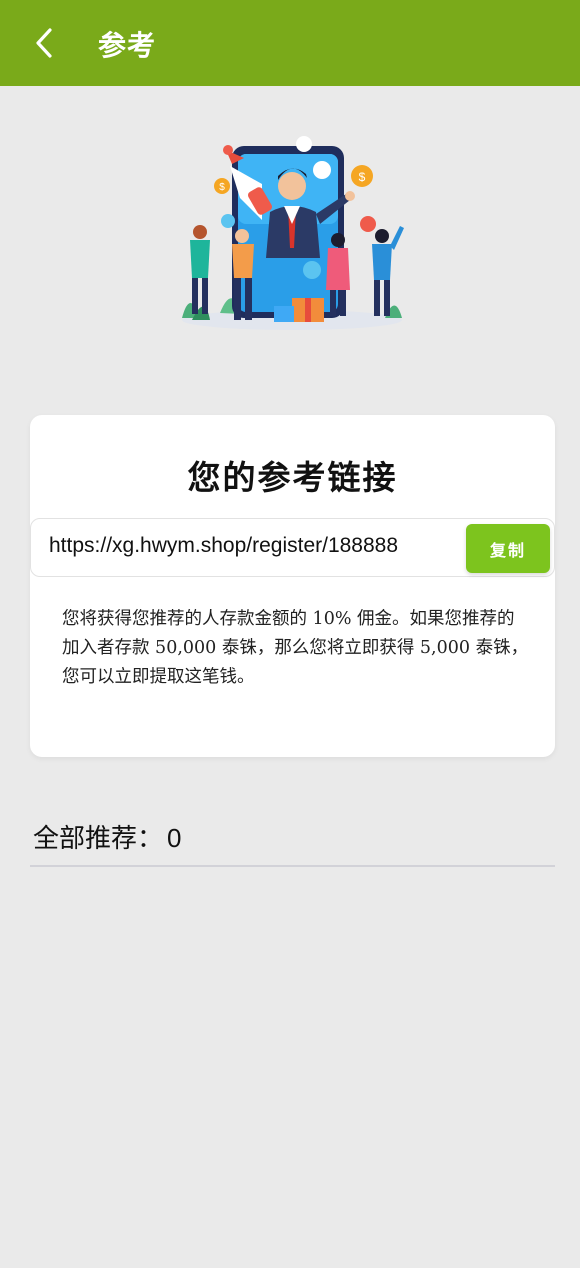 This screenshot has width=580, height=1268. I want to click on chevron-left-icon, so click(44, 43).